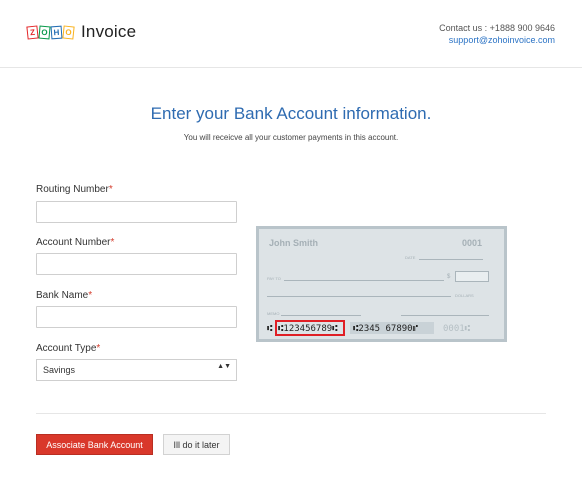 The height and width of the screenshot is (480, 582). Describe the element at coordinates (50, 32) in the screenshot. I see `zoho-logo-icon: Z O H O` at that location.